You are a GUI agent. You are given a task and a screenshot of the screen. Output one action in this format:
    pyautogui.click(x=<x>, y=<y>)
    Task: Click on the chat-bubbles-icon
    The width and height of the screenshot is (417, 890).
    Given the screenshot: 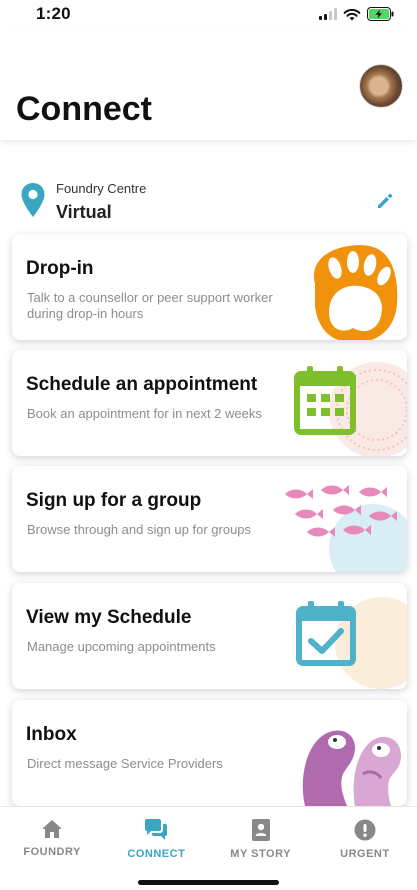 What is the action you would take?
    pyautogui.click(x=156, y=829)
    